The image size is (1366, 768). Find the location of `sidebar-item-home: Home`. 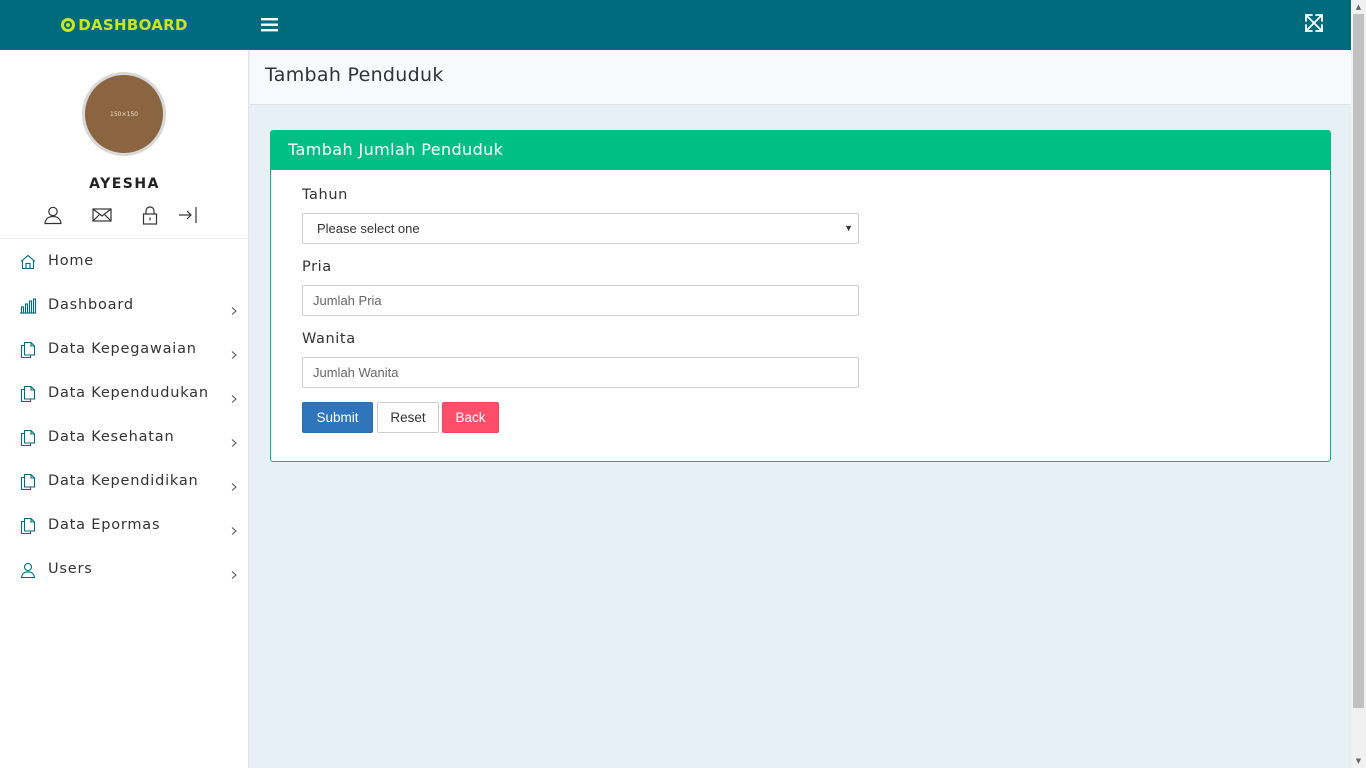

sidebar-item-home: Home is located at coordinates (124, 262).